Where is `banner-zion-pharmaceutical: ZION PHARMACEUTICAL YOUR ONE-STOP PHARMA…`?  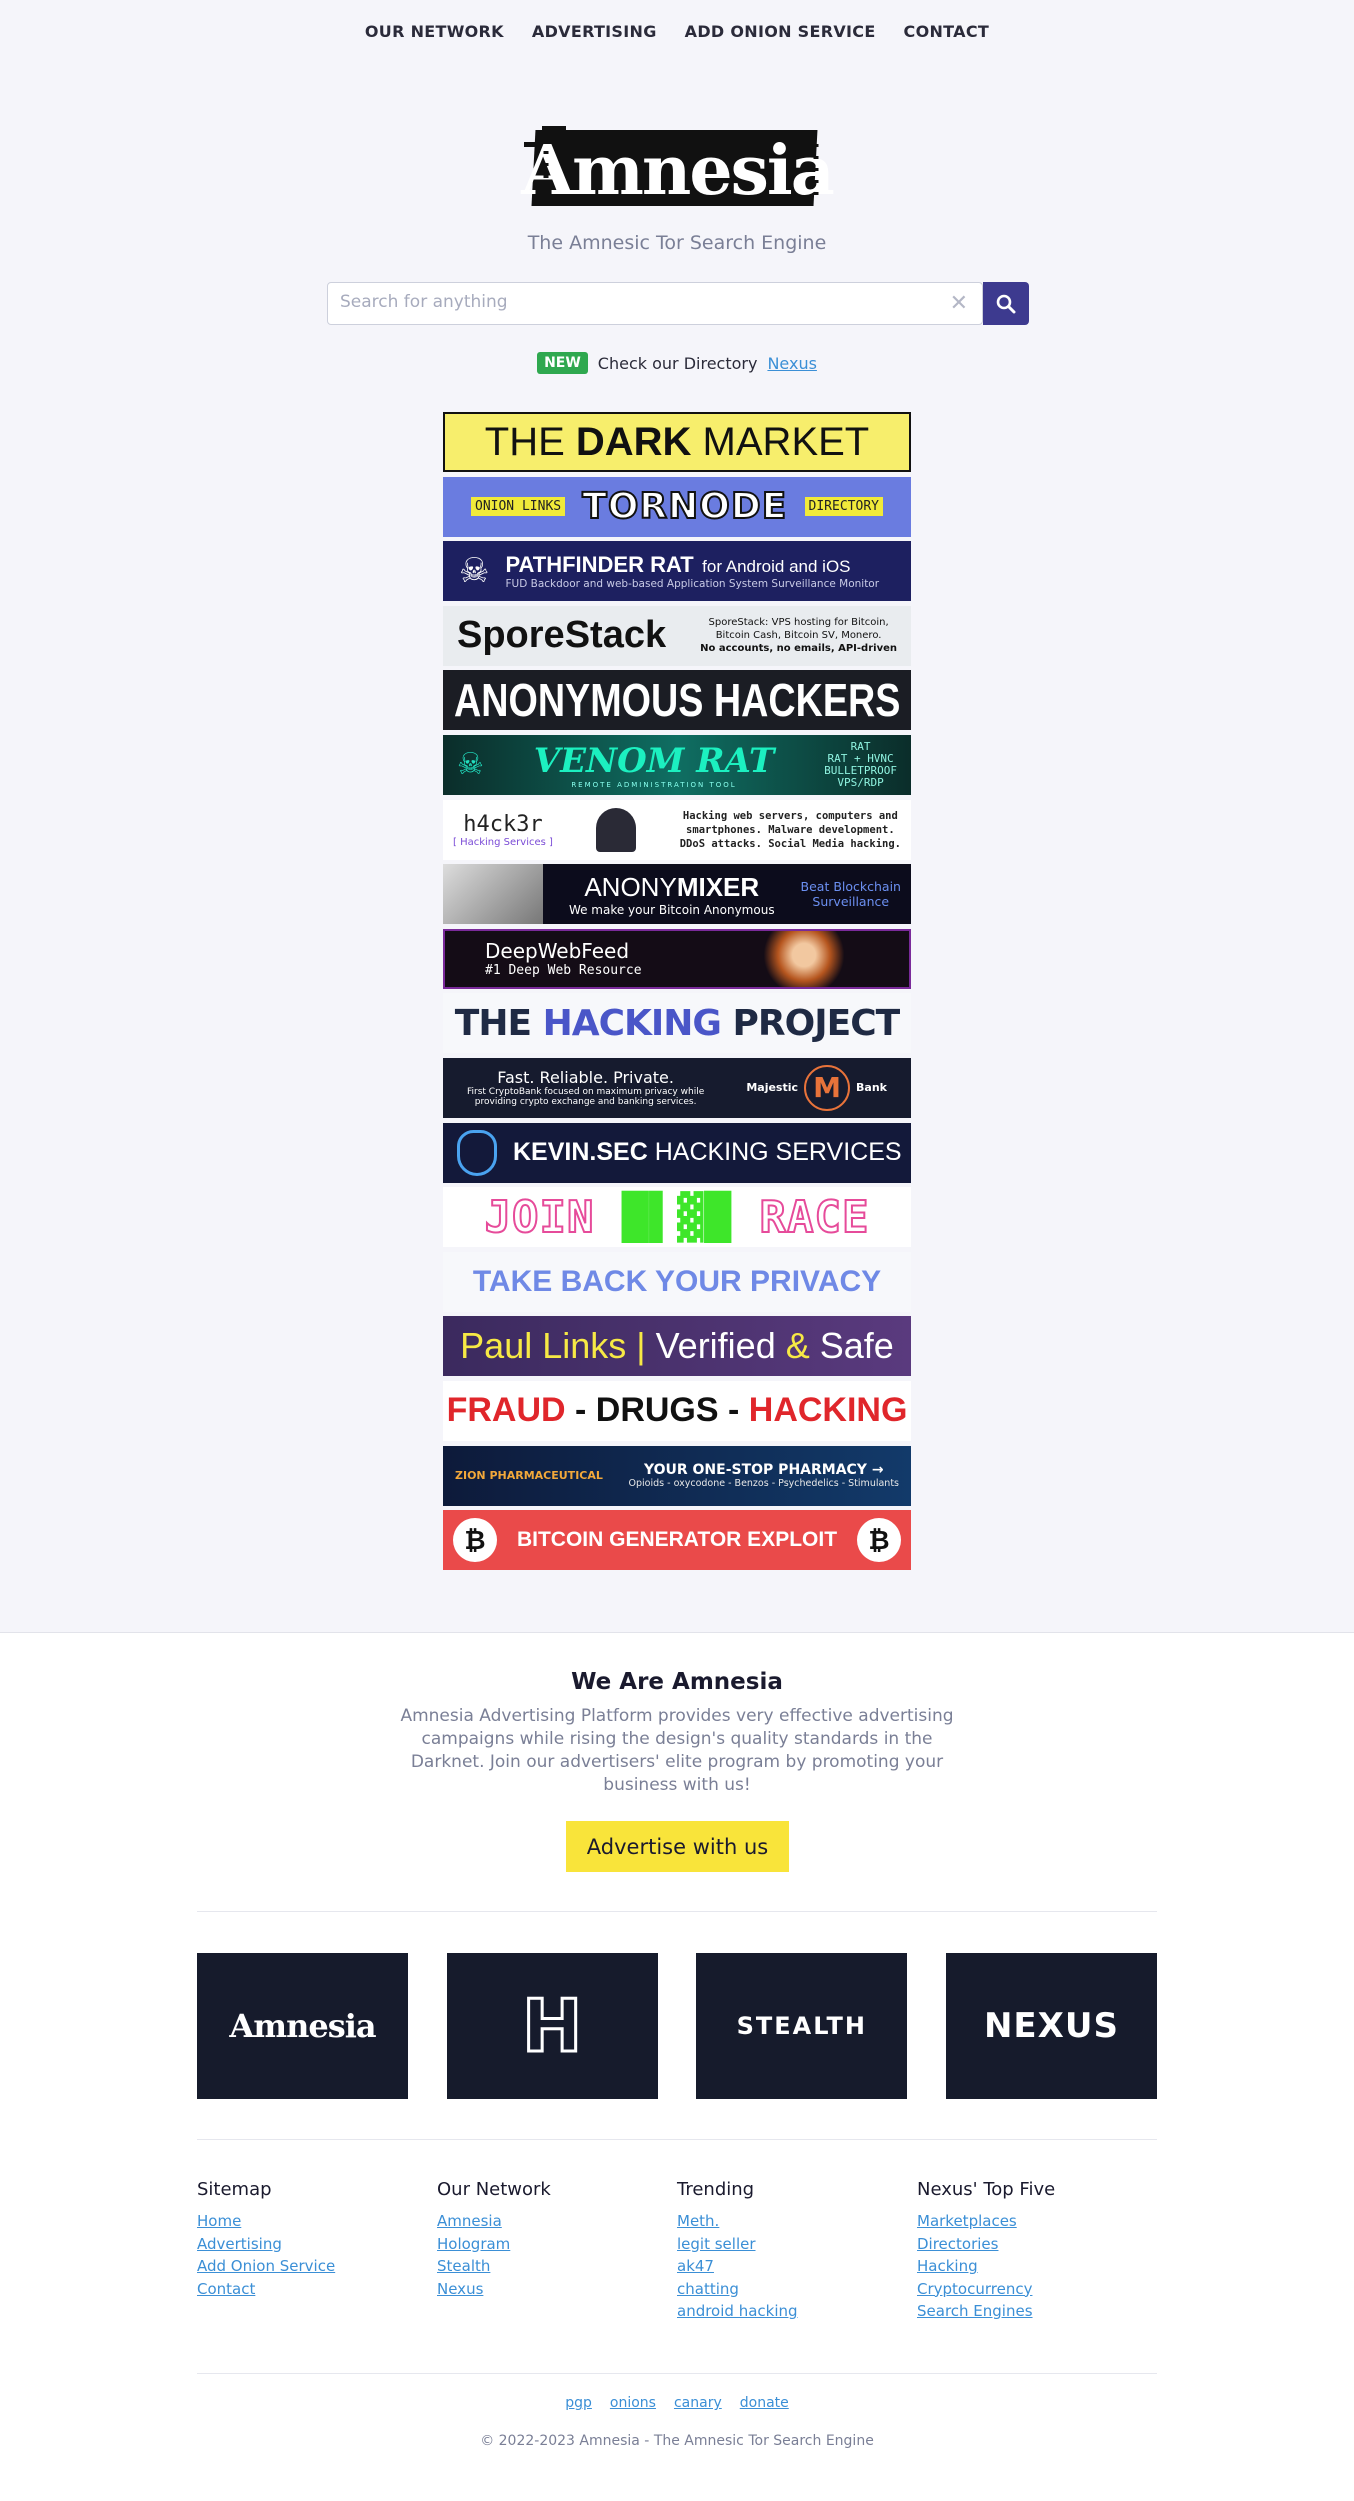
banner-zion-pharmaceutical: ZION PHARMACEUTICAL YOUR ONE-STOP PHARMA… is located at coordinates (677, 1475).